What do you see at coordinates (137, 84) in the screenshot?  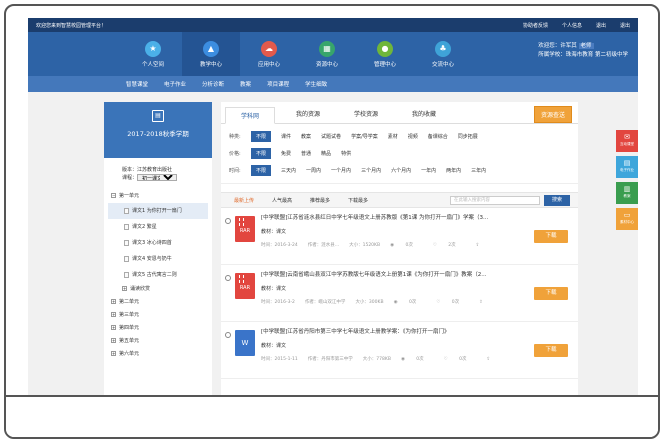 I see `subnav-smart-class: 智慧课堂` at bounding box center [137, 84].